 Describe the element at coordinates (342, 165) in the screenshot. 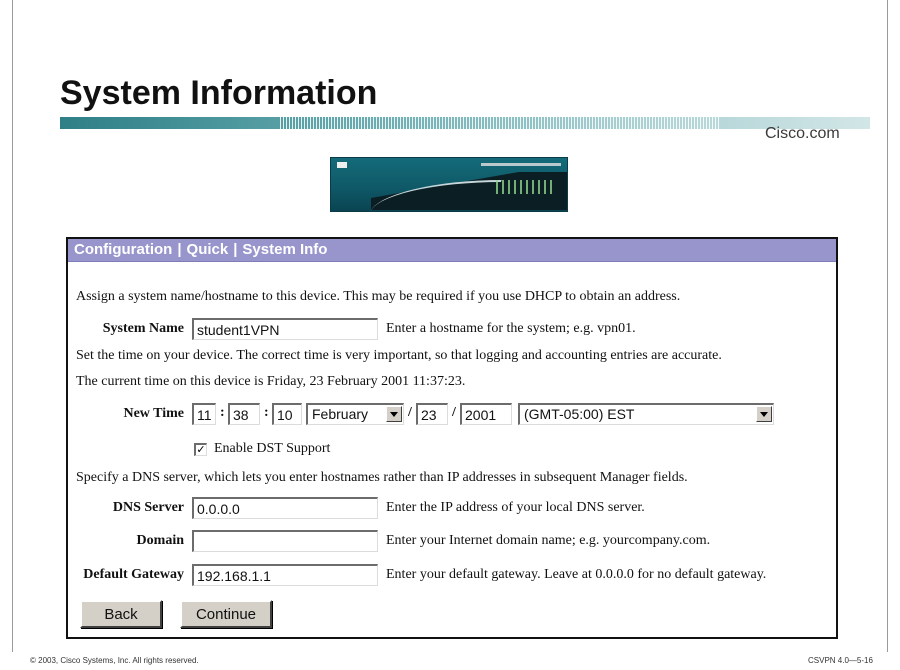

I see `device-logo` at that location.